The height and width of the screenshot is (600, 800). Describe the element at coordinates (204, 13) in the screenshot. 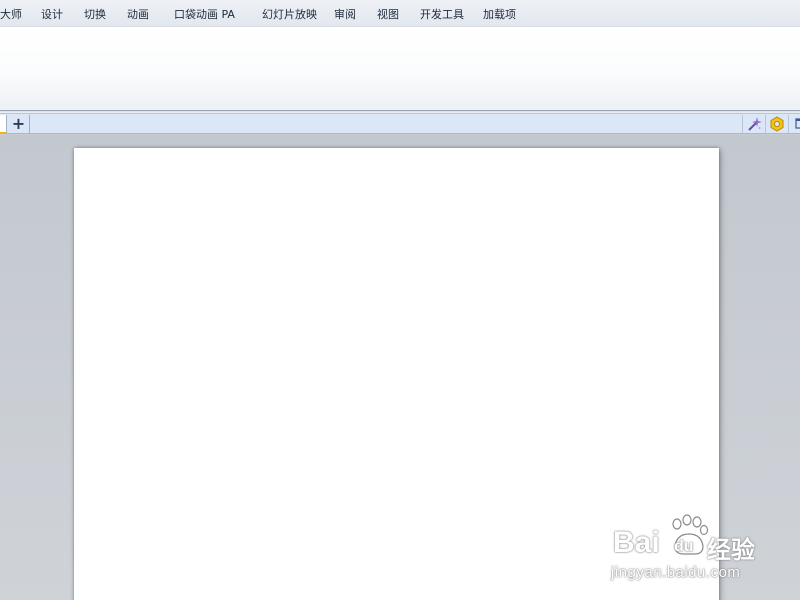

I see `tab-pocket-animation: 口袋动画 PA` at that location.